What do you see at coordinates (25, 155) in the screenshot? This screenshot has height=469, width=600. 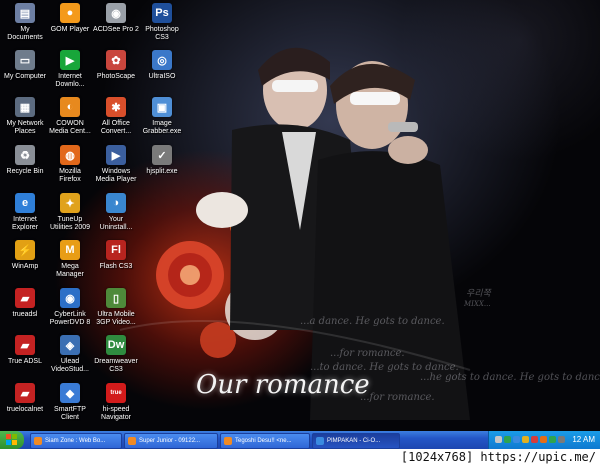 I see `recycle-bin-icon: ♻` at bounding box center [25, 155].